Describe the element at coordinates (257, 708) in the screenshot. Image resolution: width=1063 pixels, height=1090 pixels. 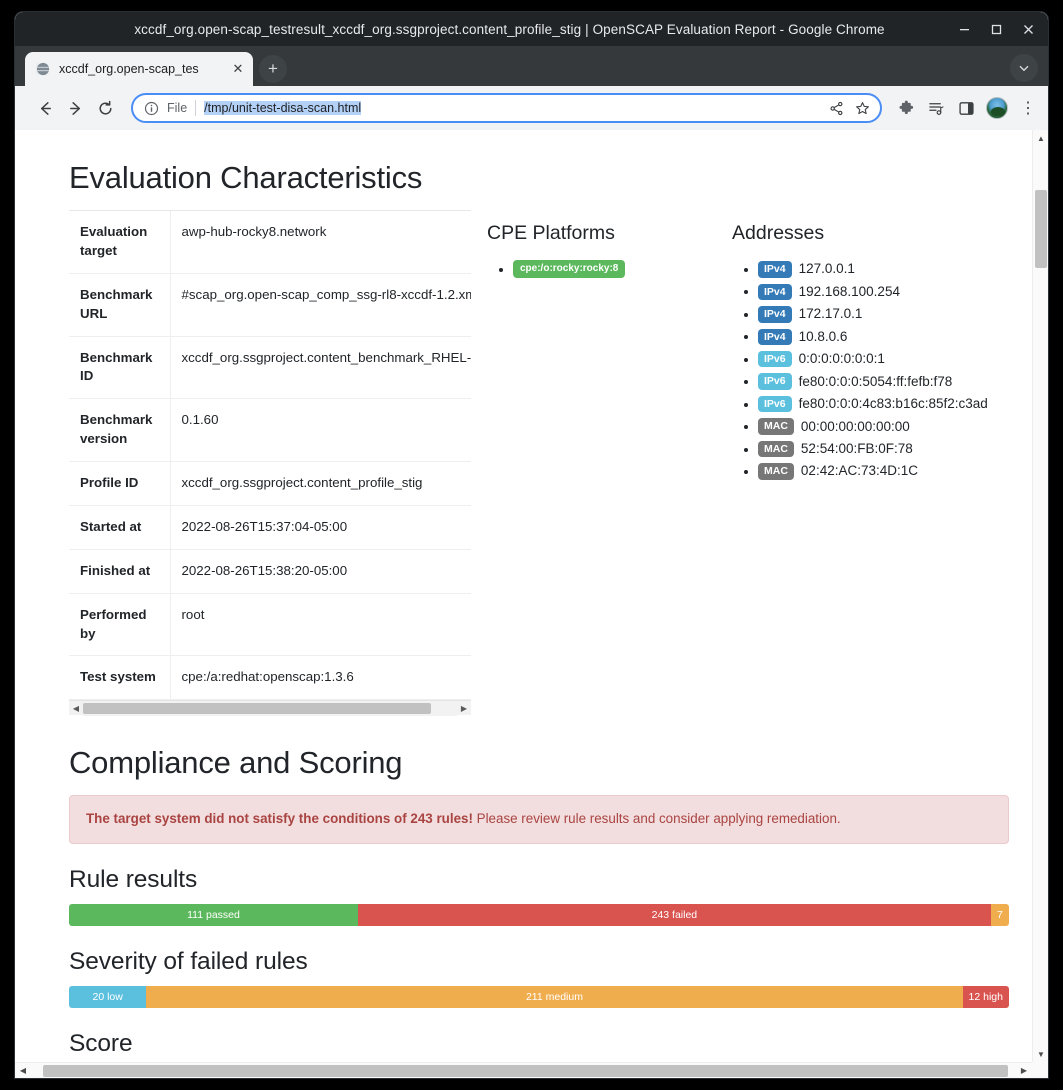
I see `hscroll-thumb` at that location.